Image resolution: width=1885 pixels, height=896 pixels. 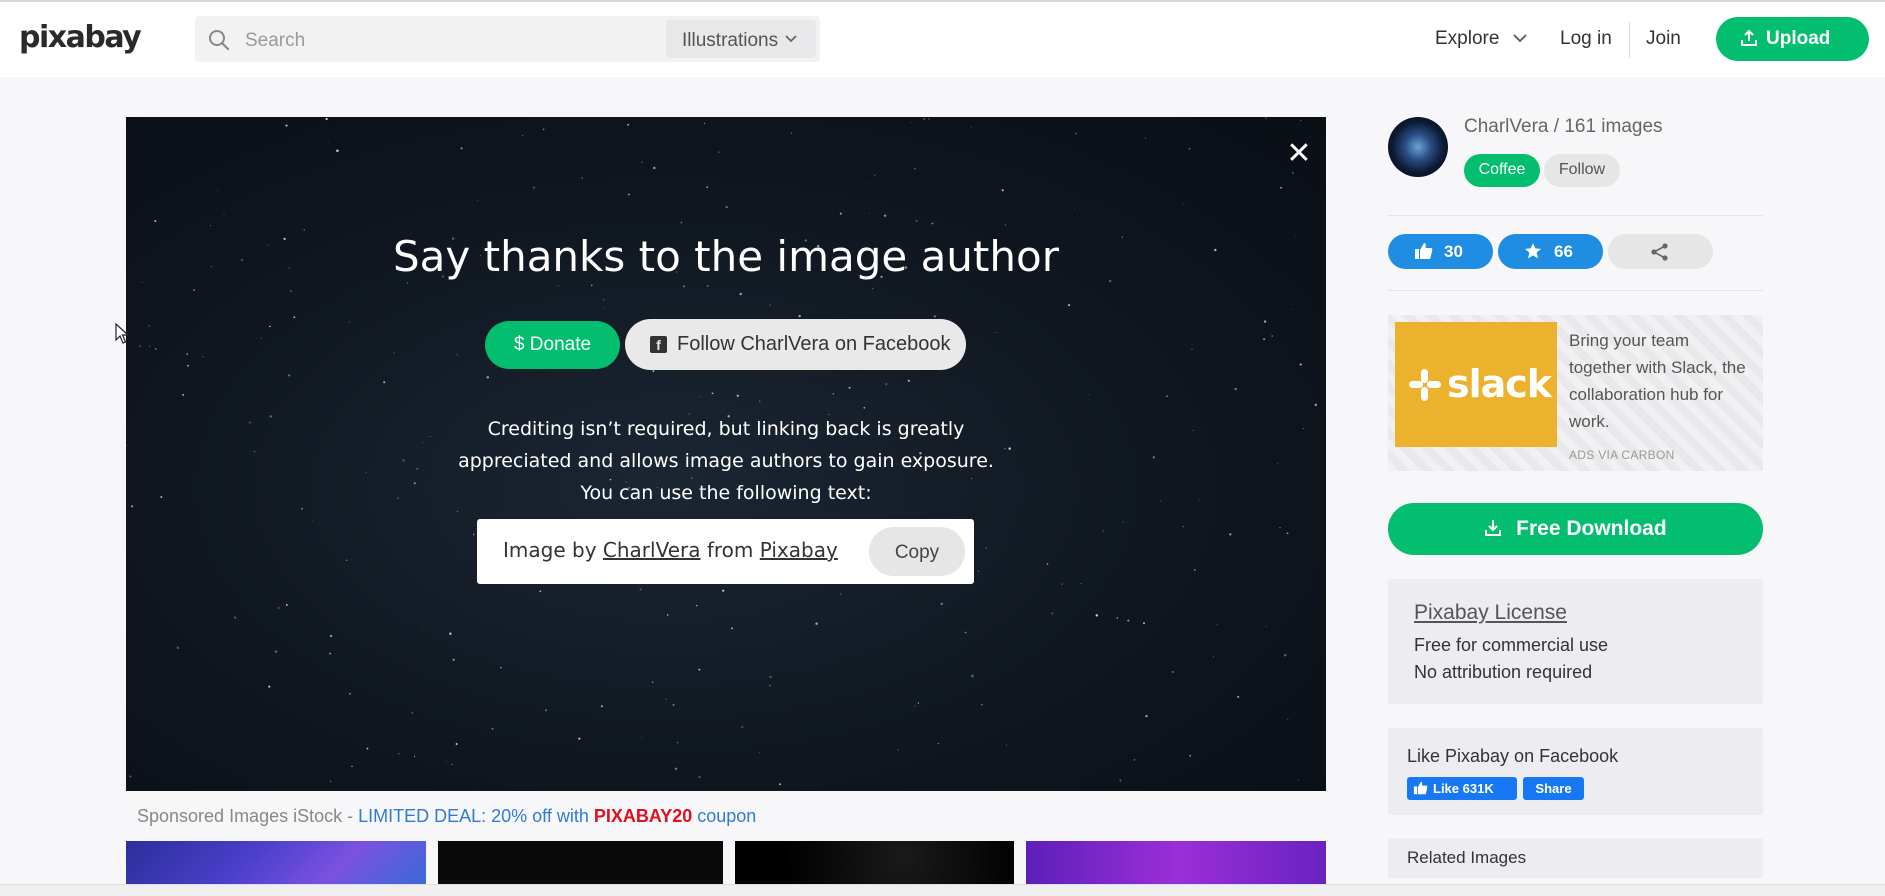 I want to click on search-input: Search, so click(x=275, y=41).